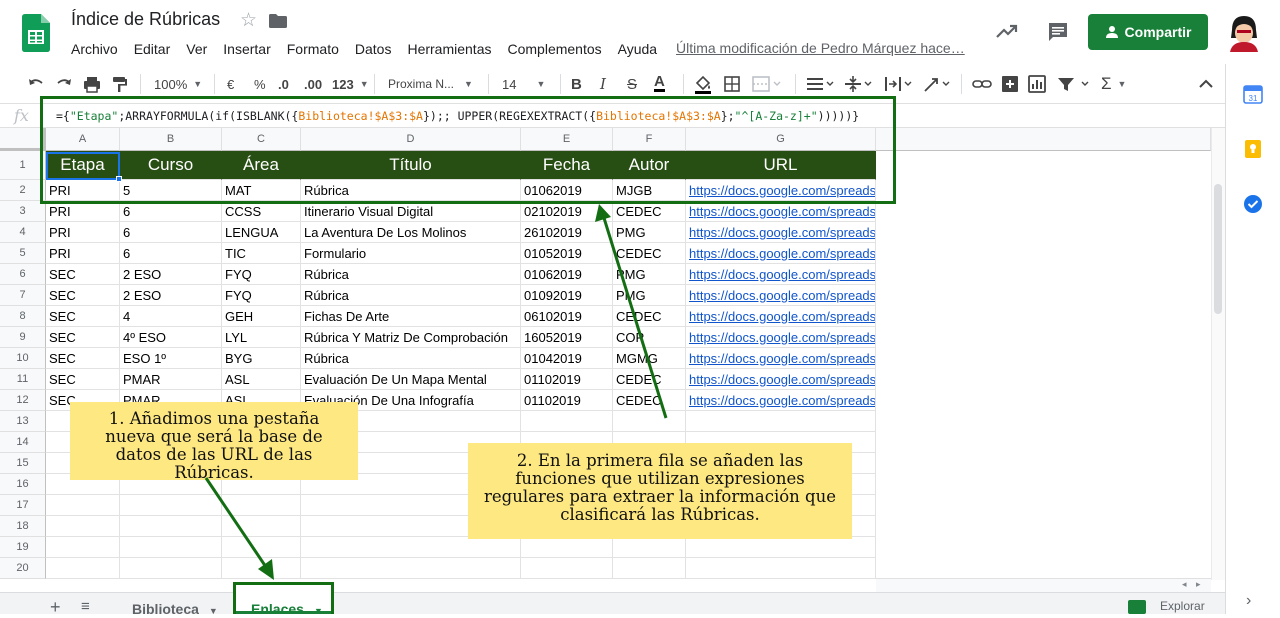 The width and height of the screenshot is (1280, 618). Describe the element at coordinates (1218, 249) in the screenshot. I see `vertical-scroll-thumb` at that location.